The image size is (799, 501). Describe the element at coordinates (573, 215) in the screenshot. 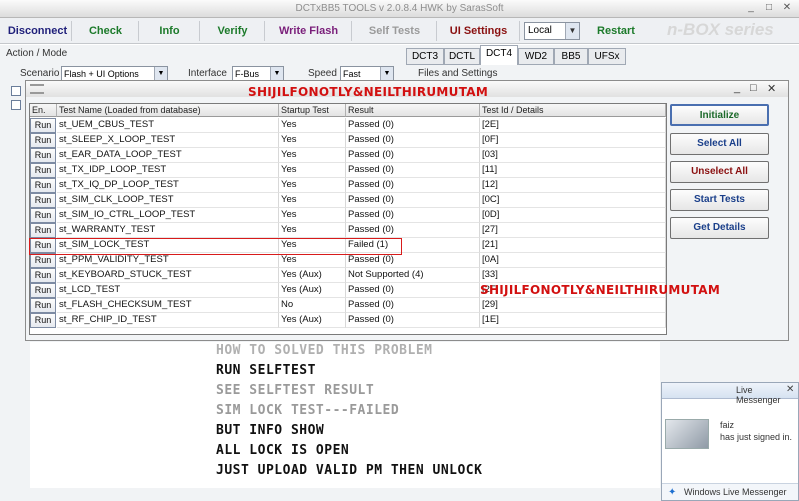

I see `test-id-cell: [0D]` at that location.